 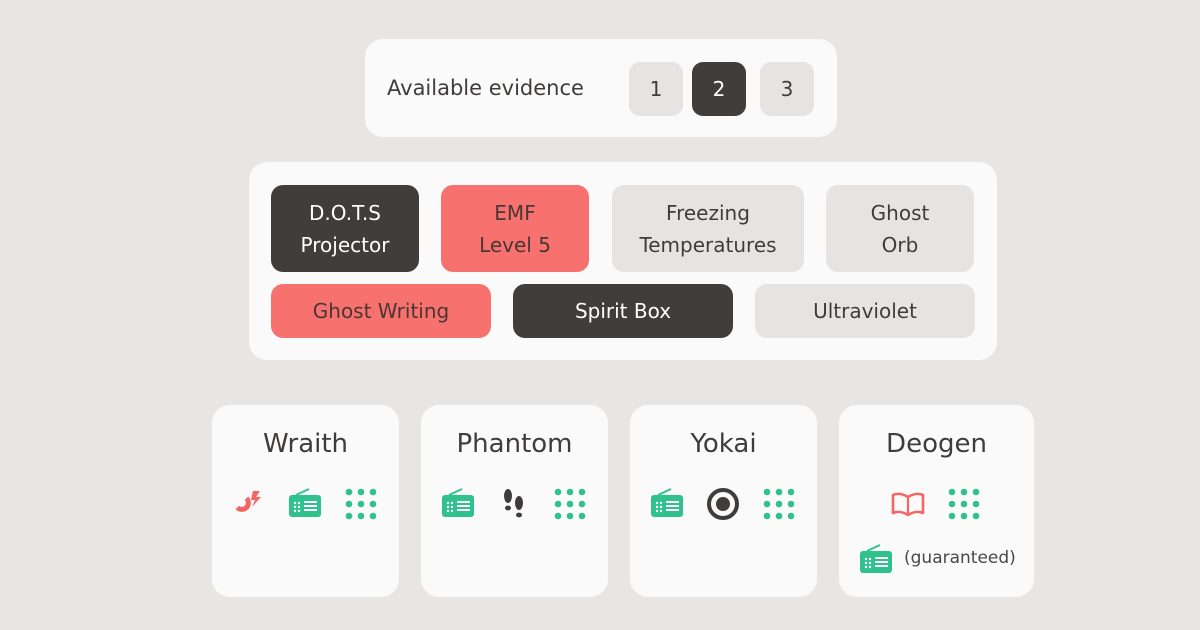 What do you see at coordinates (514, 444) in the screenshot?
I see `ghost-name: Phantom` at bounding box center [514, 444].